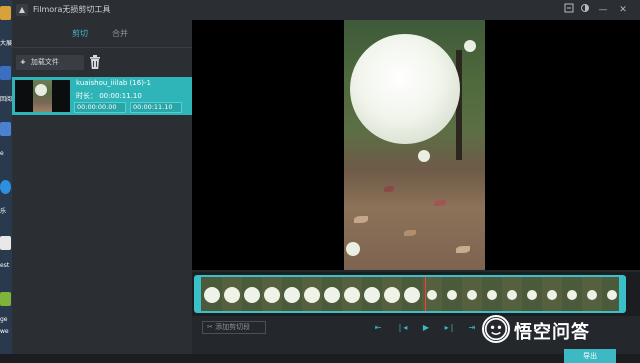 The image size is (640, 363). What do you see at coordinates (2, 153) in the screenshot?
I see `desktop-label: e` at bounding box center [2, 153].